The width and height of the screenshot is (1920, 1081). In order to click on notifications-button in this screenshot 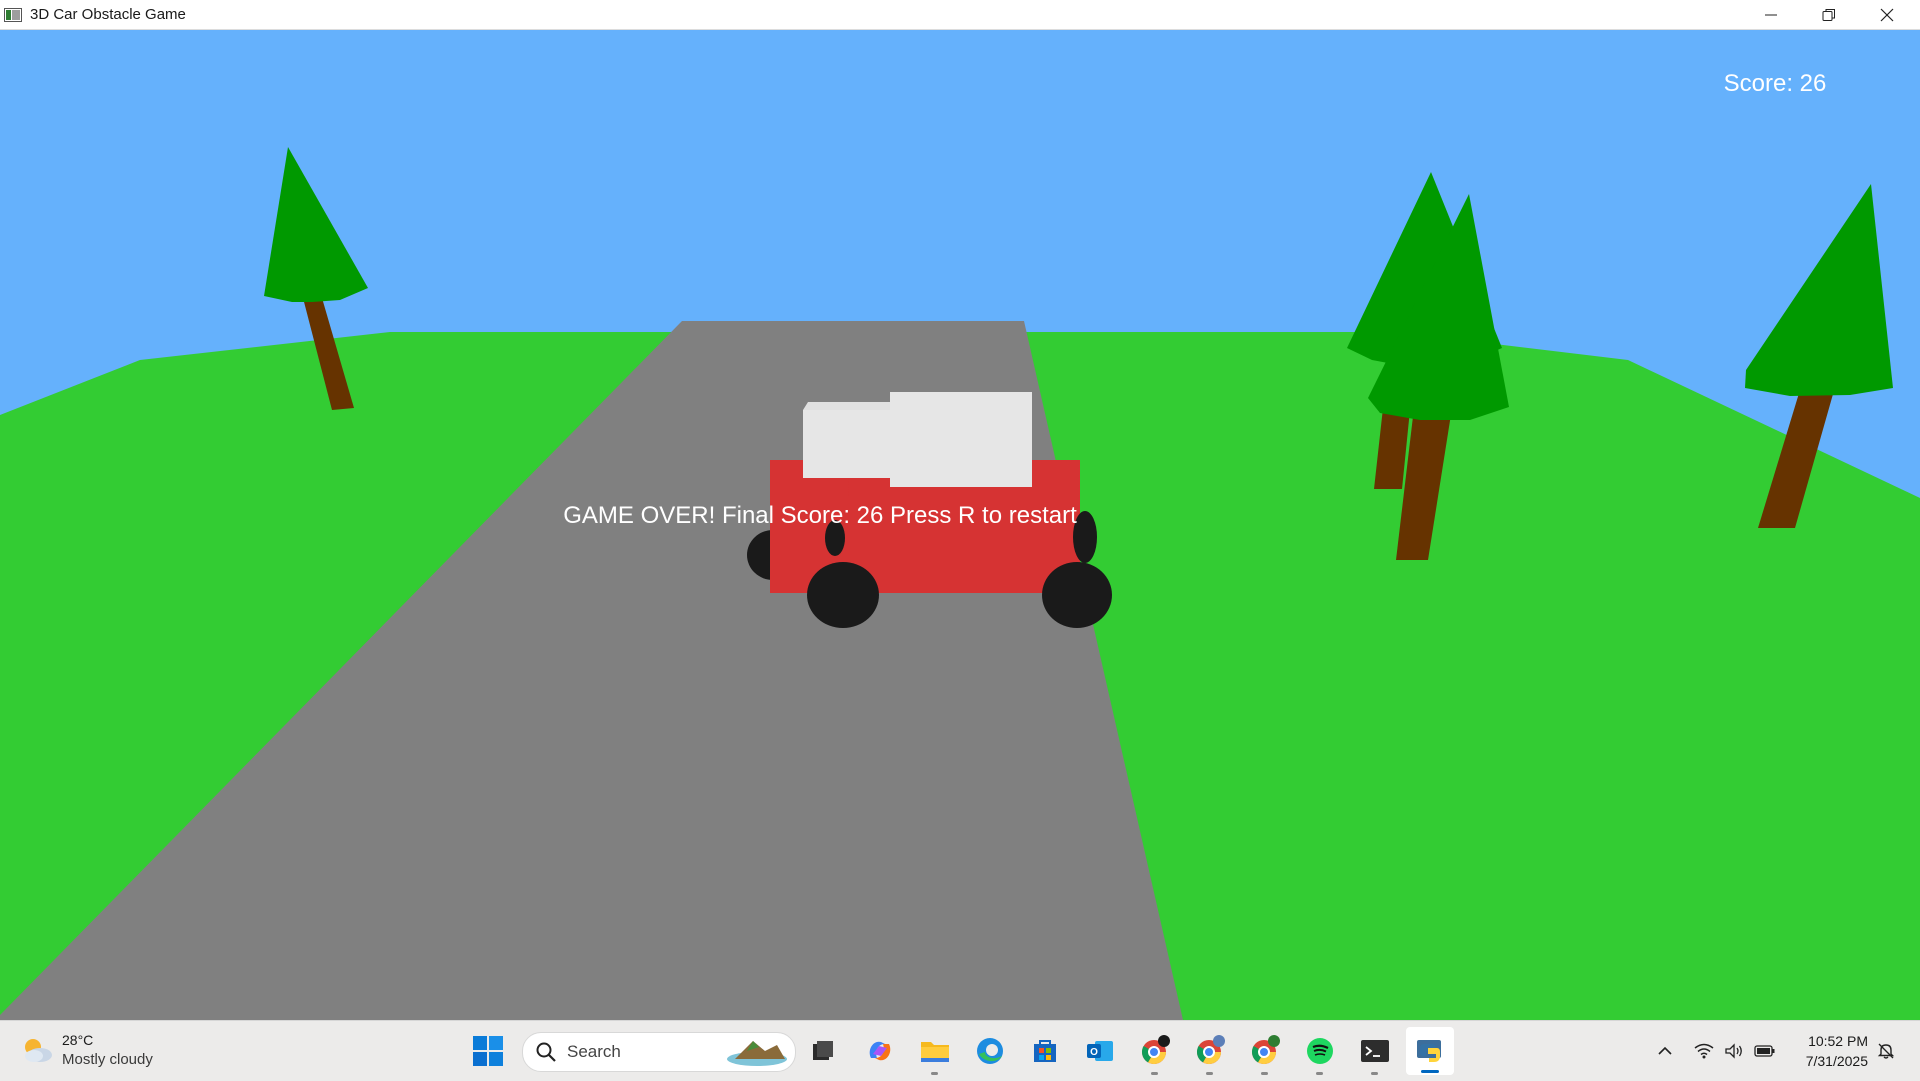, I will do `click(1886, 1051)`.